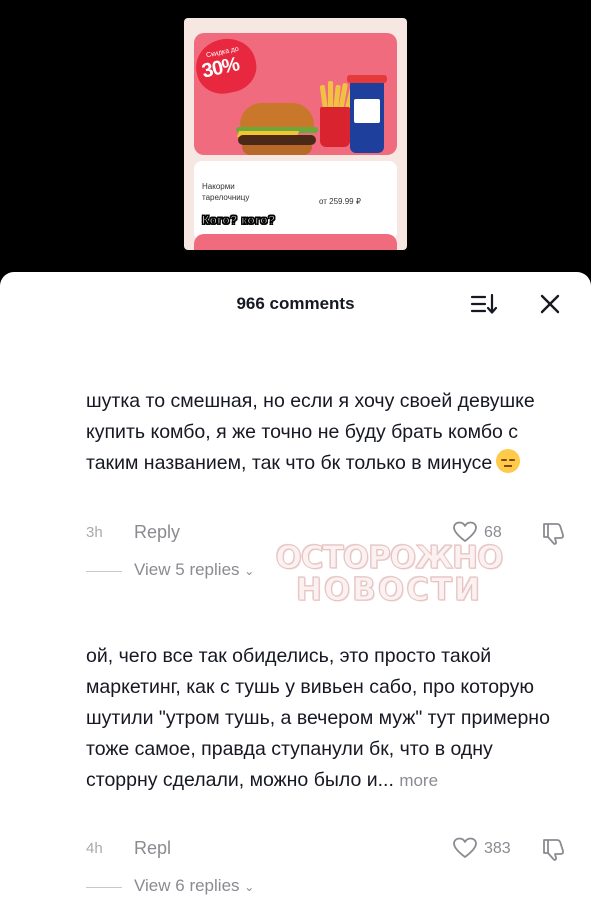  Describe the element at coordinates (295, 303) in the screenshot. I see `comments-count-title: 966 comments` at that location.